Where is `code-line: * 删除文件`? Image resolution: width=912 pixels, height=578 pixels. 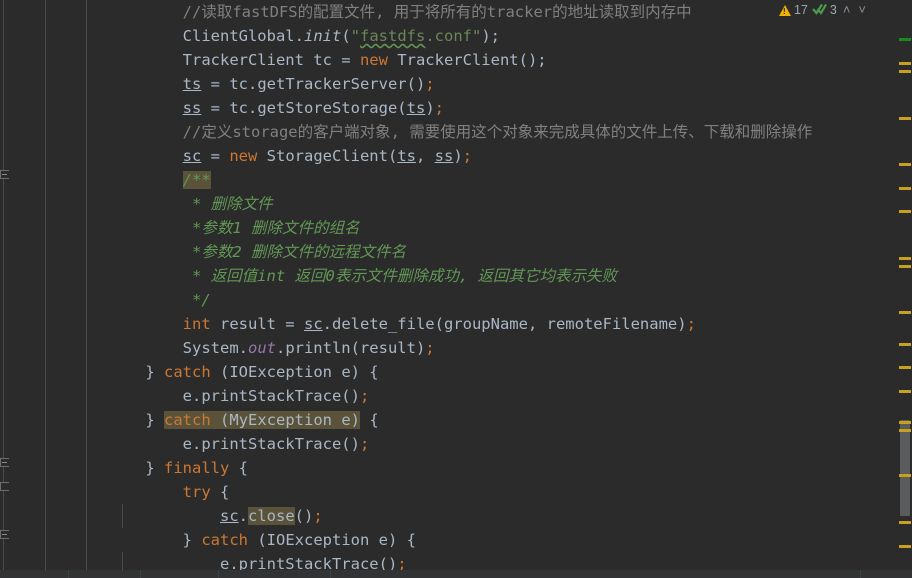
code-line: * 删除文件 is located at coordinates (510, 204).